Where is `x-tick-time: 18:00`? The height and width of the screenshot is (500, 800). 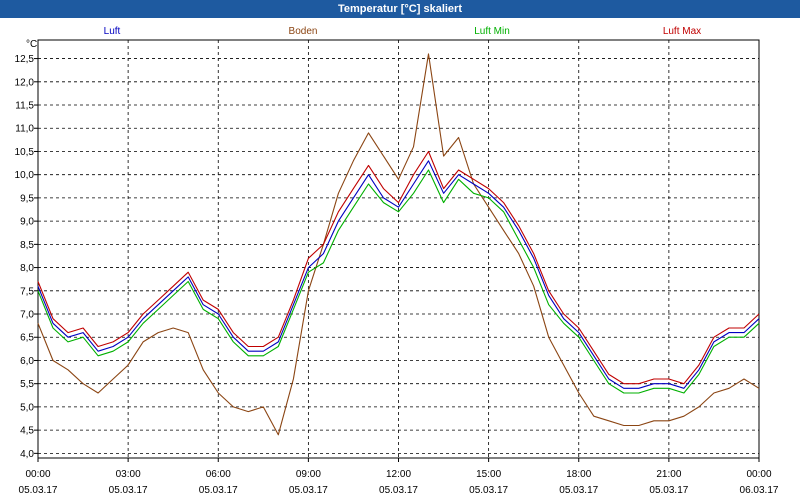 x-tick-time: 18:00 is located at coordinates (578, 474).